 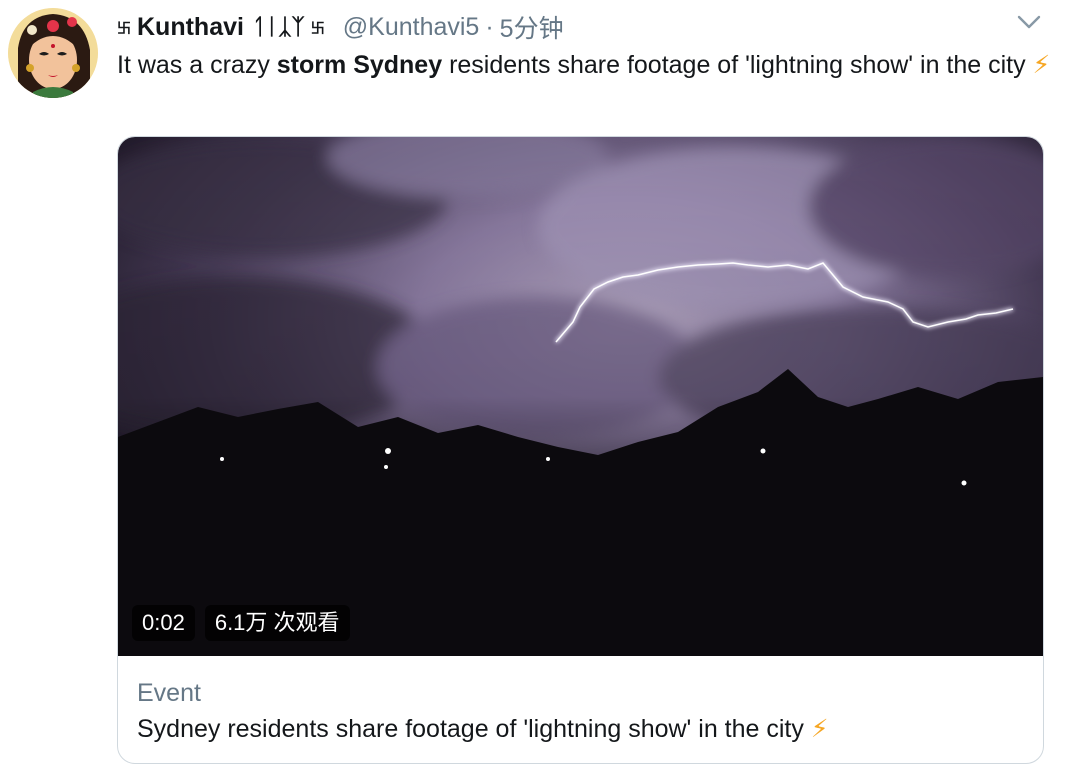 I want to click on card-category-label: Event, so click(x=169, y=693).